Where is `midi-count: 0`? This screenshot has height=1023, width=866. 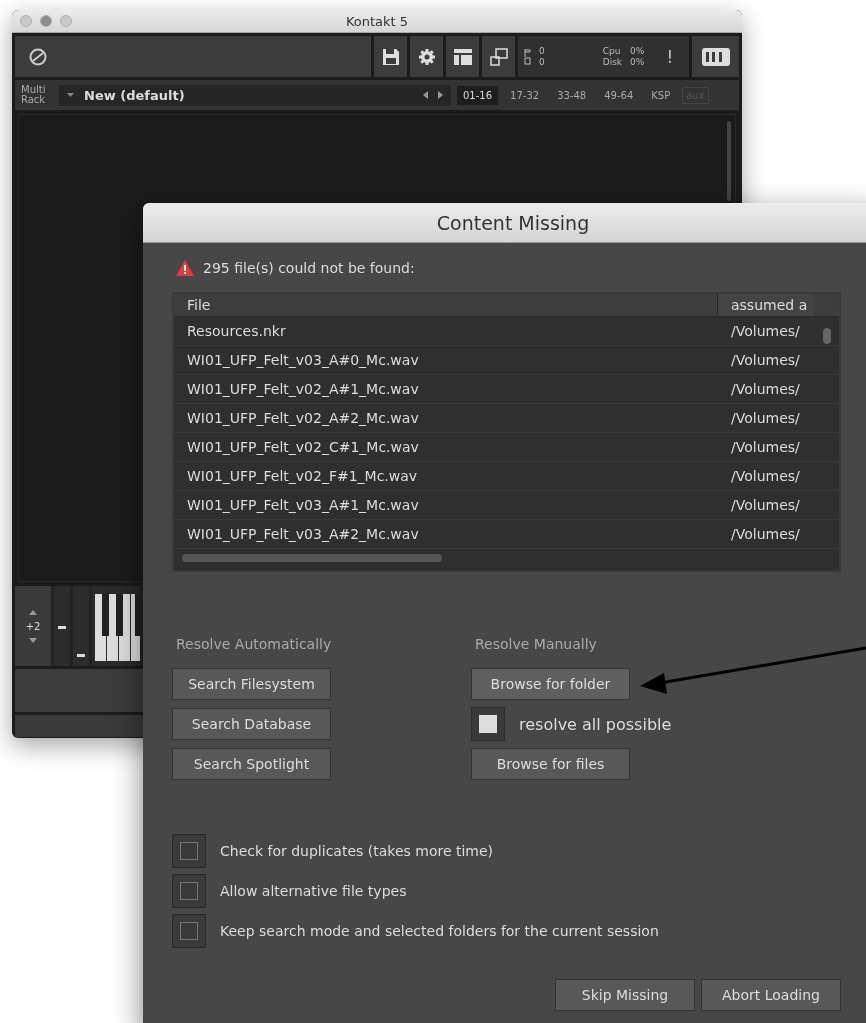 midi-count: 0 is located at coordinates (542, 51).